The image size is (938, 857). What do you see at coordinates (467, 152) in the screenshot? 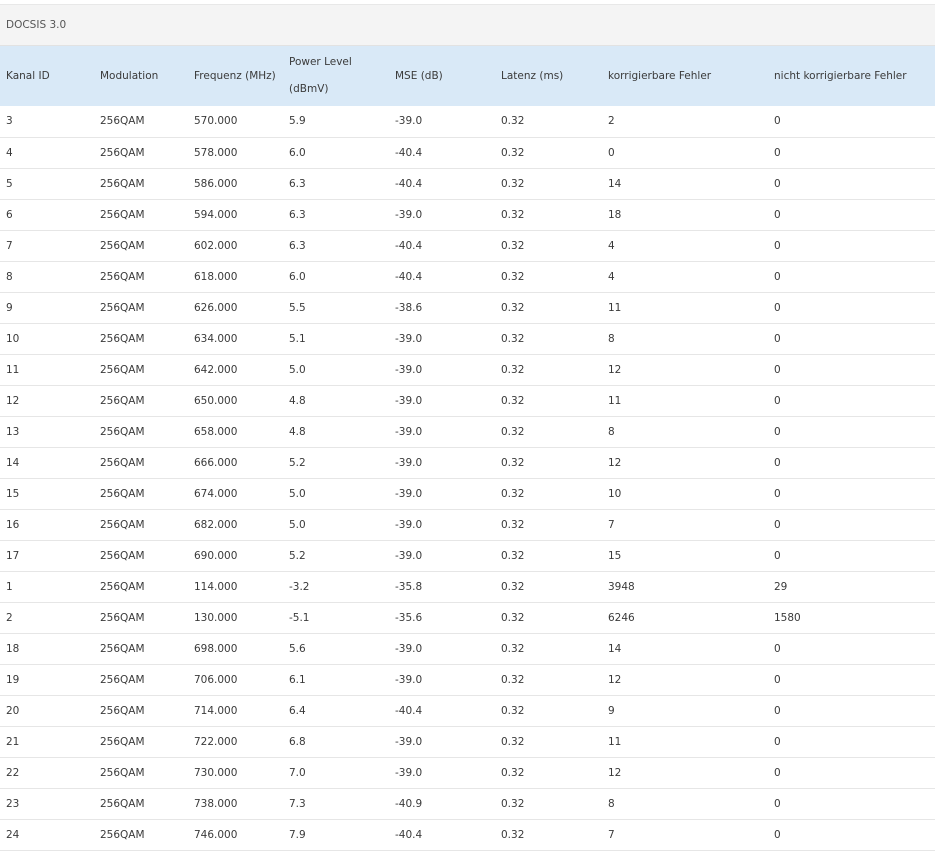
I see `table-row: 4 256QAM 578.000 6.0 -40.4 0.32 0 0` at bounding box center [467, 152].